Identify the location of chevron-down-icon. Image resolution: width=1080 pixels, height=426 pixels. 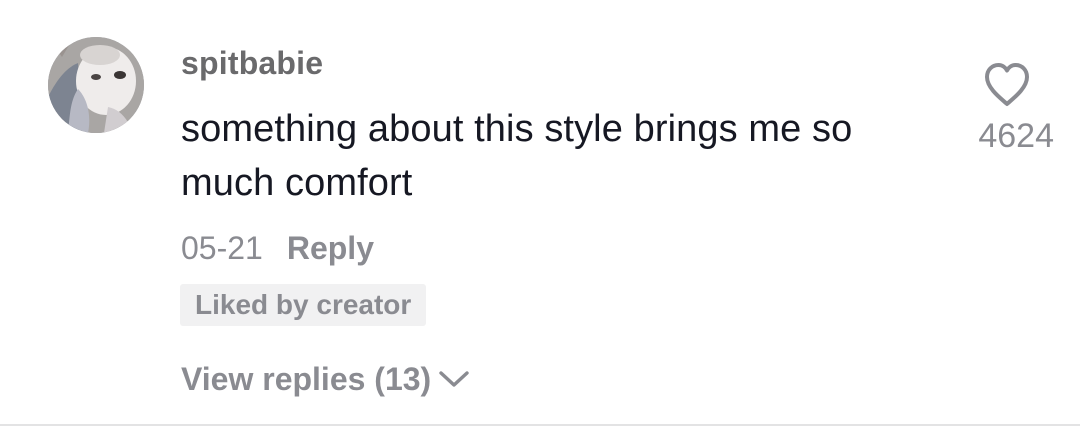
(454, 379).